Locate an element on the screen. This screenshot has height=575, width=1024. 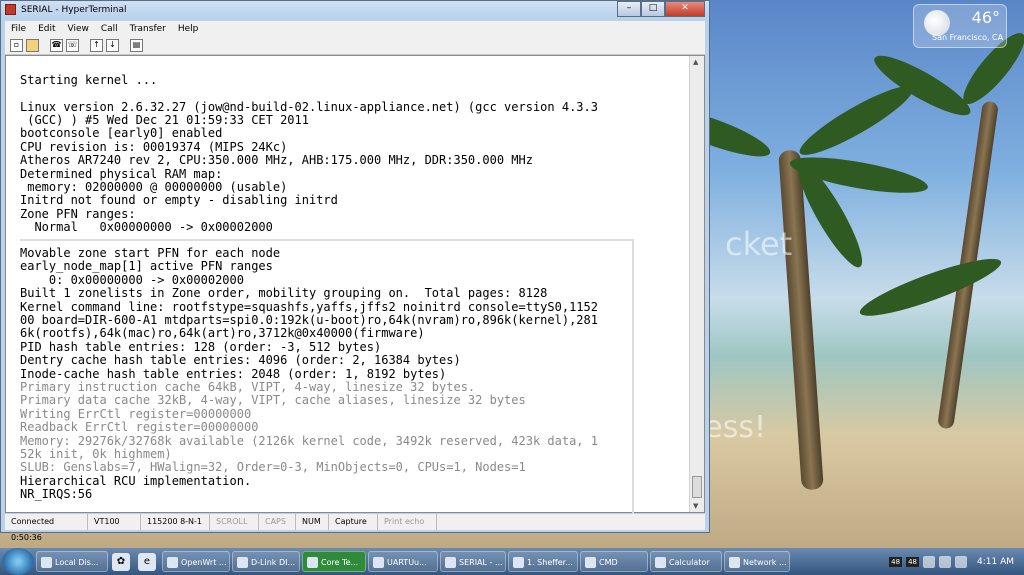
terminal-line: Readback ErrCtl register=00000000 is located at coordinates (139, 427).